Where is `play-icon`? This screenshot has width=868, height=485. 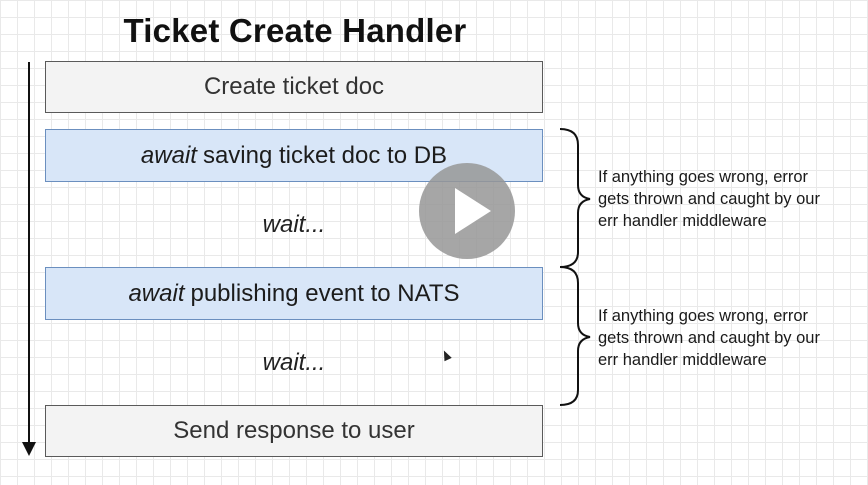
play-icon is located at coordinates (467, 211).